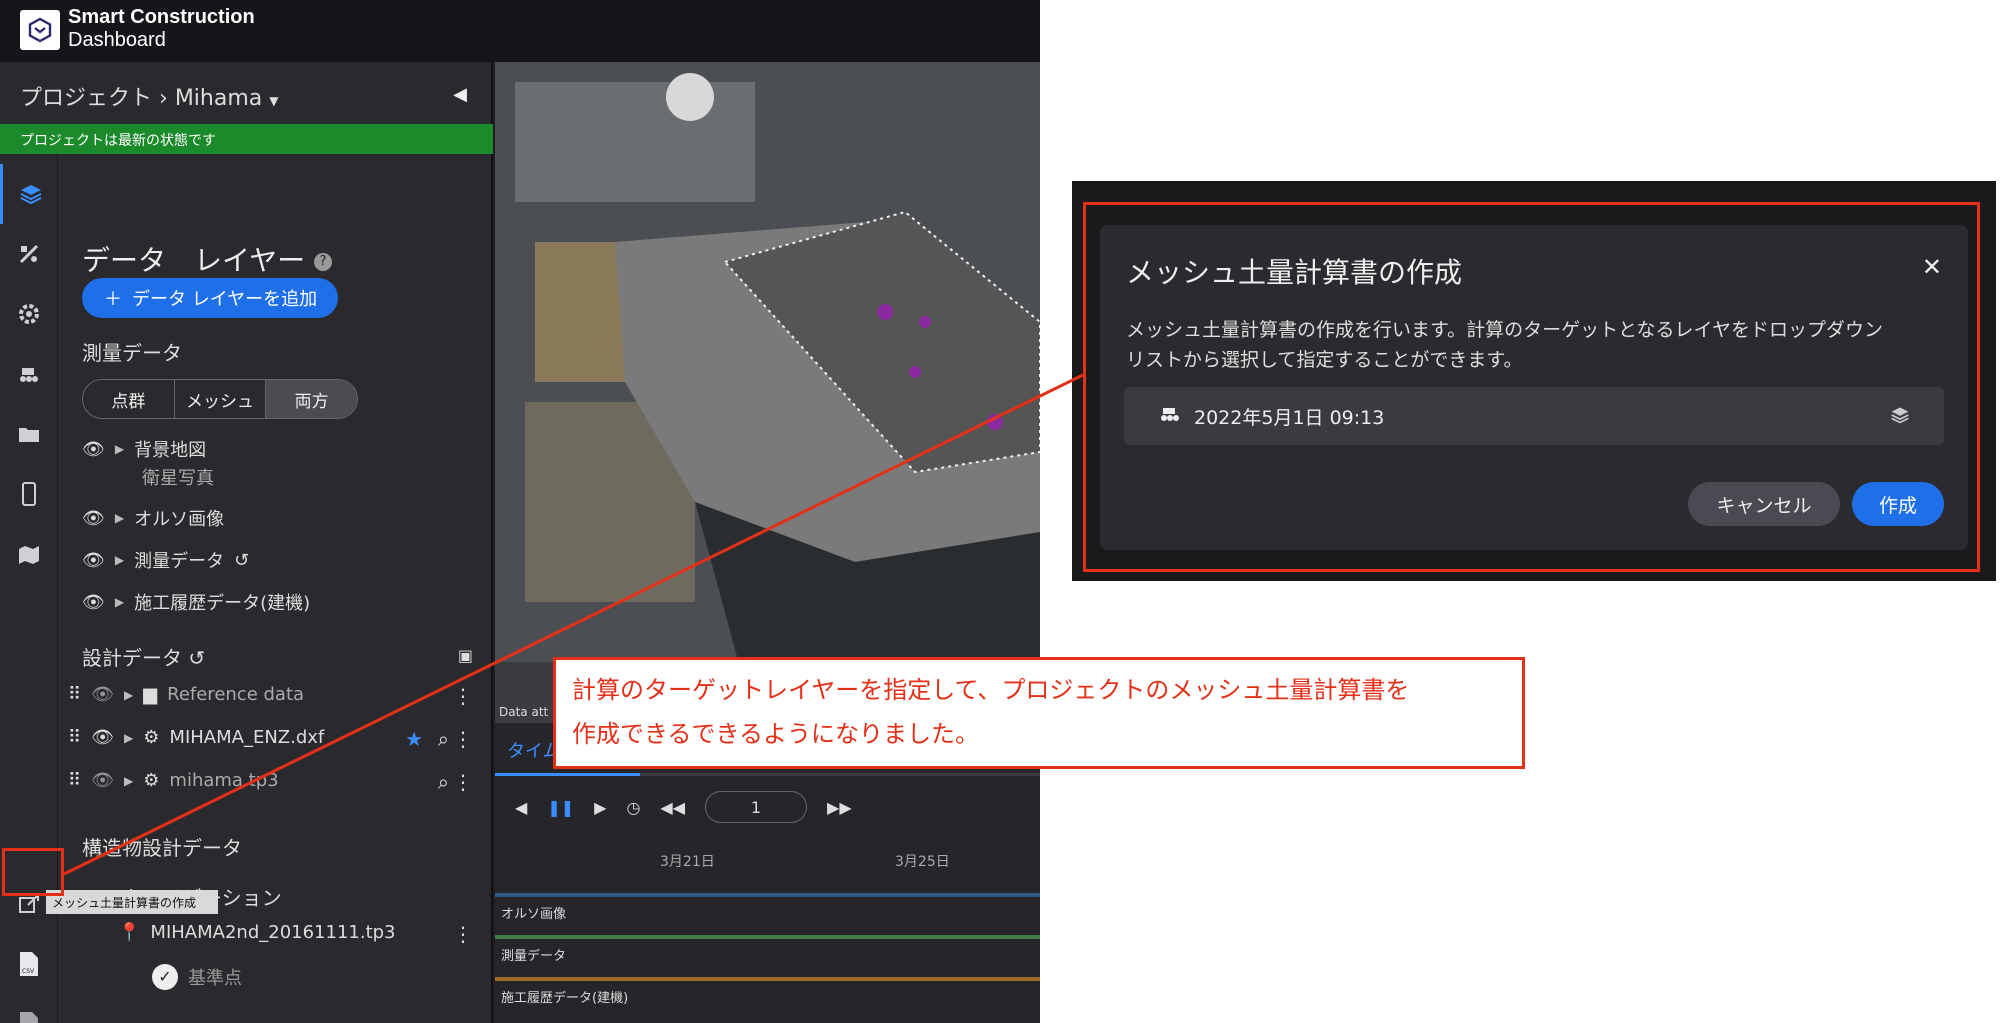  Describe the element at coordinates (767, 979) in the screenshot. I see `track-bar-machine` at that location.